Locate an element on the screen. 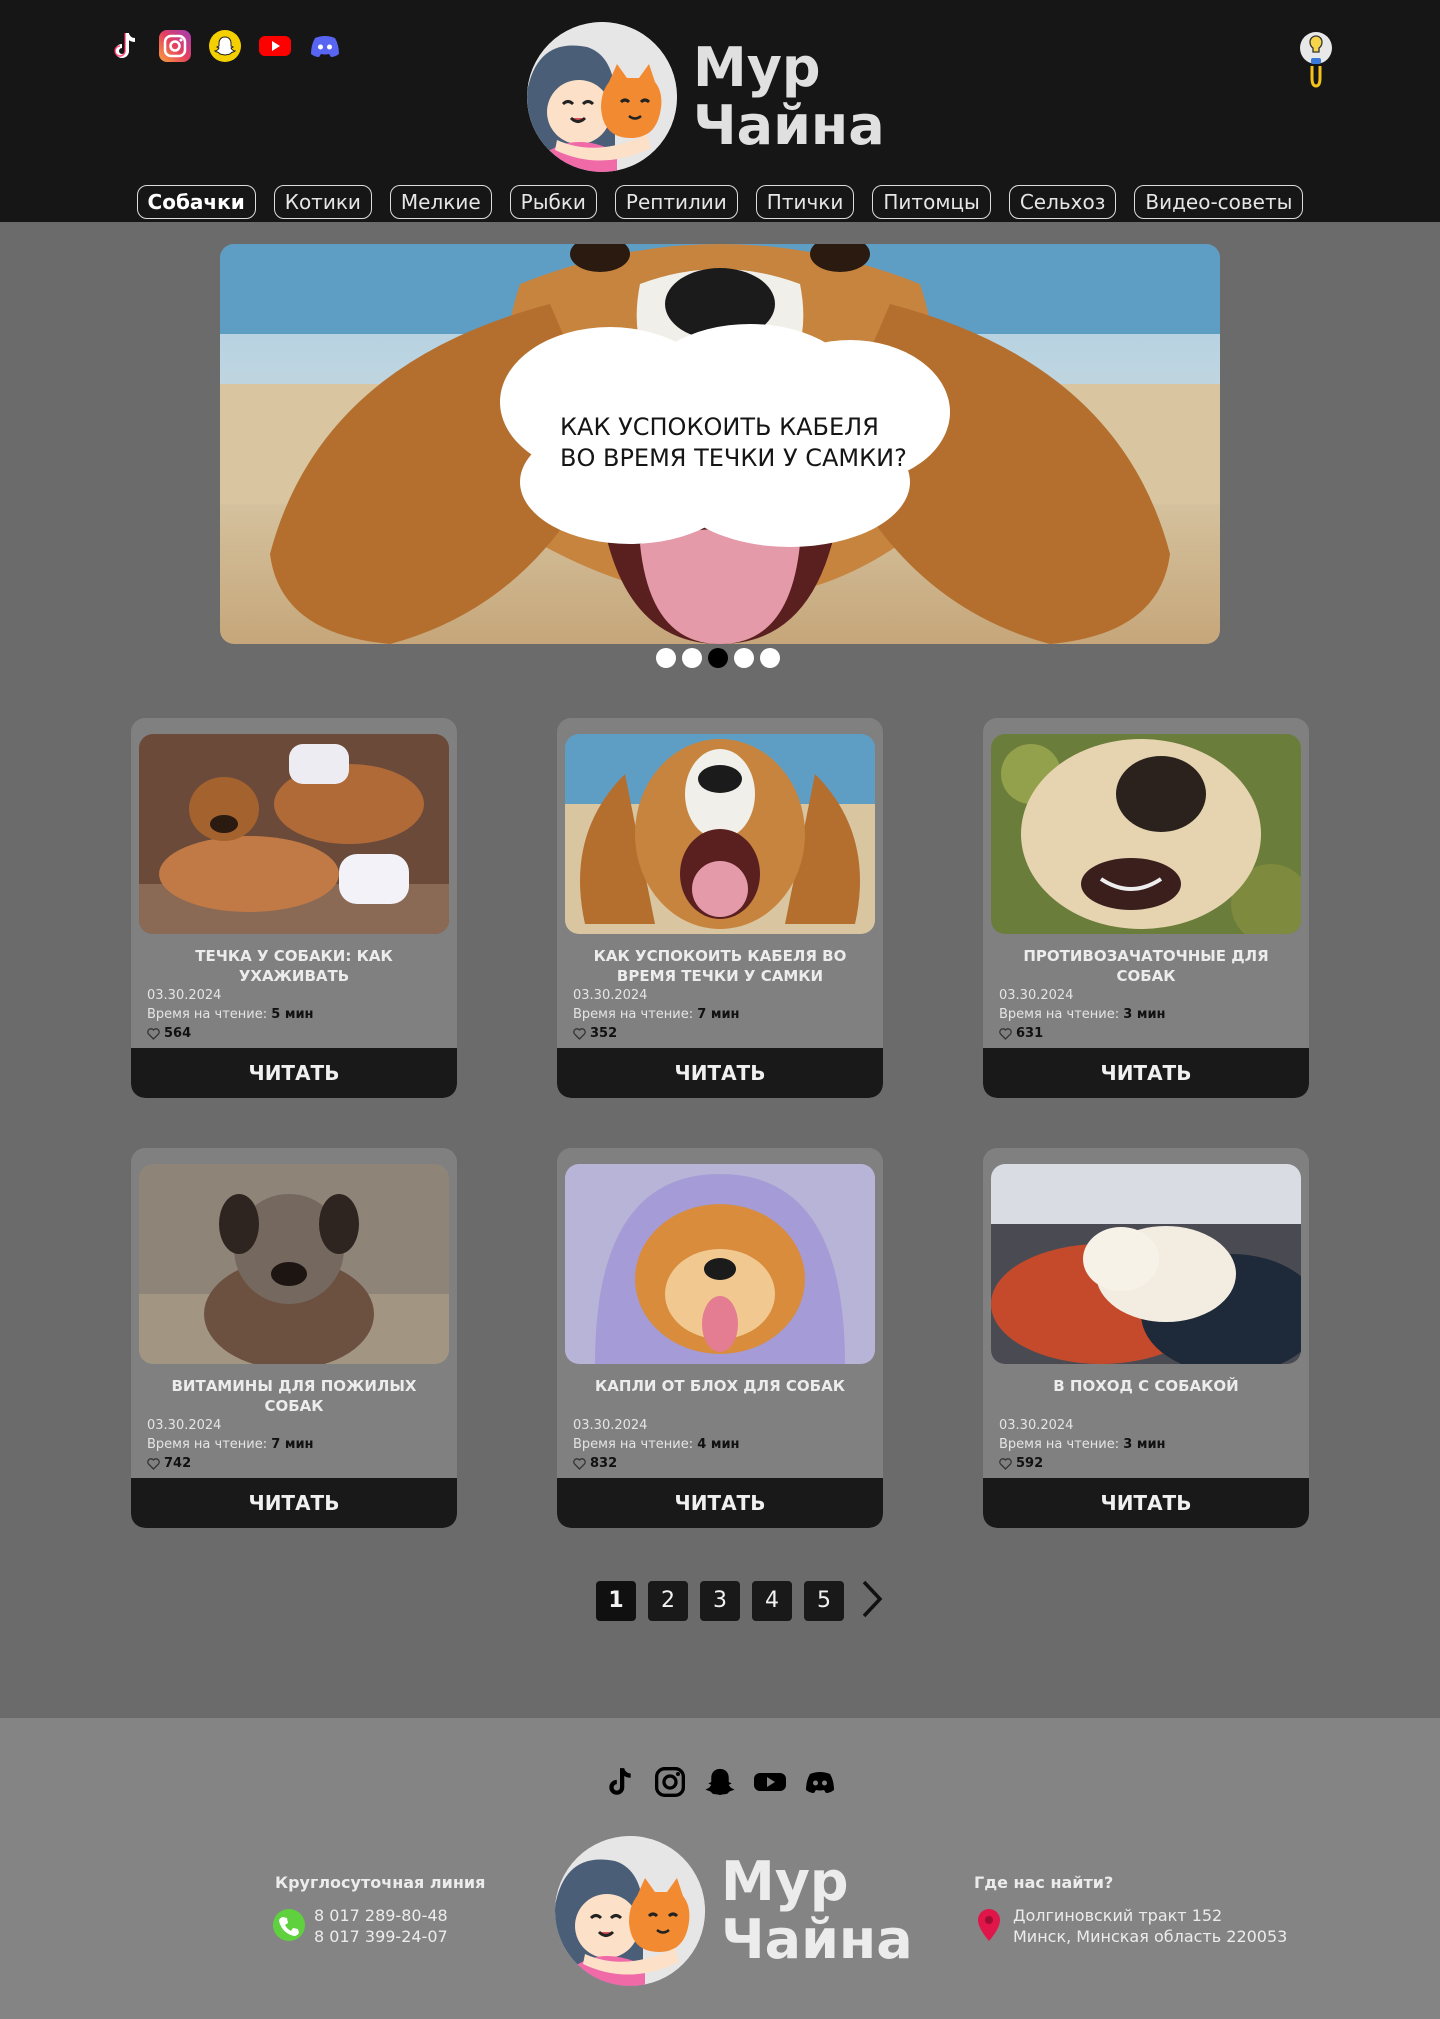  article-likes: 742 is located at coordinates (230, 1463).